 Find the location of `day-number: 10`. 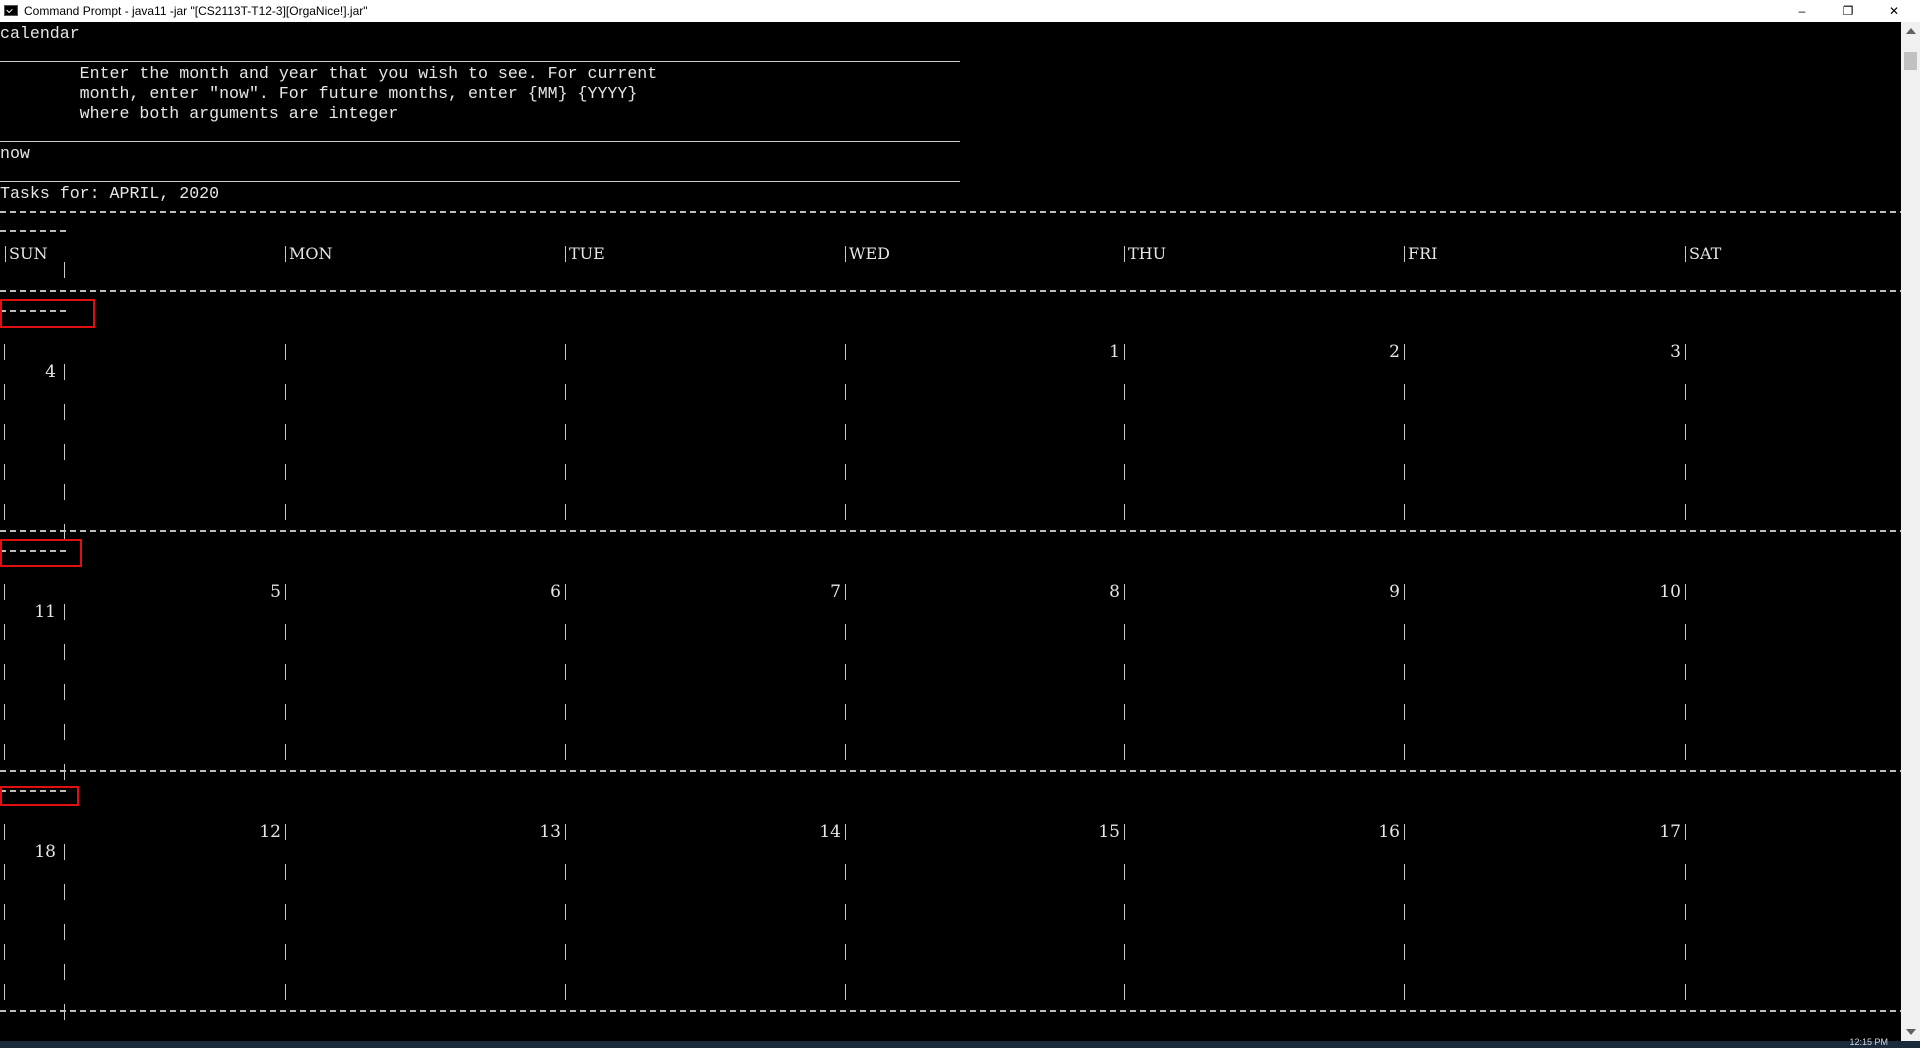

day-number: 10 is located at coordinates (1670, 592).